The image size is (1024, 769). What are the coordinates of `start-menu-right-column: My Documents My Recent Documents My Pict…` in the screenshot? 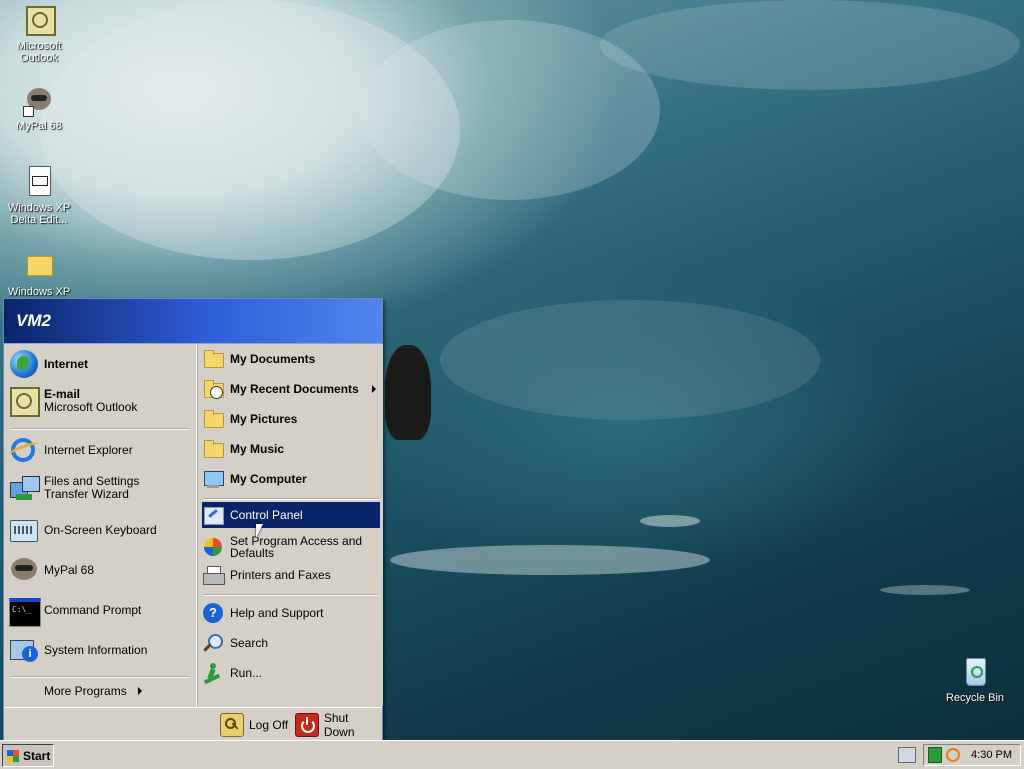 It's located at (290, 525).